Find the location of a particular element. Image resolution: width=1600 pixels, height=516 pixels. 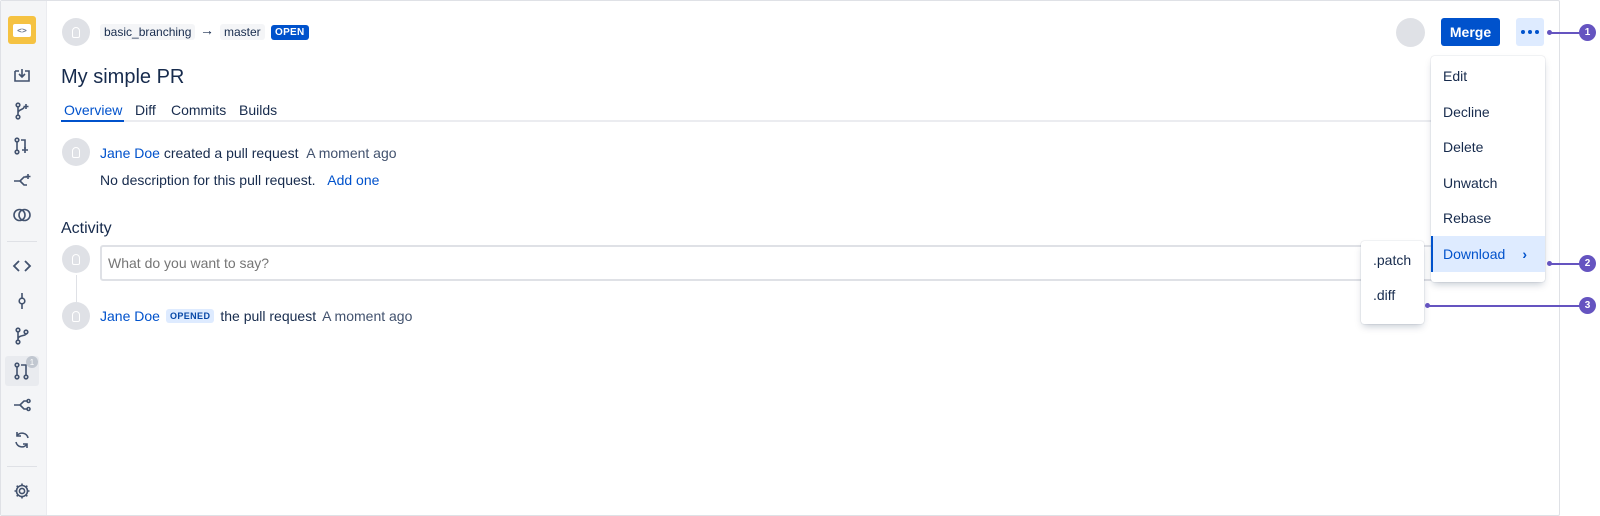

event-timestamp: A moment ago is located at coordinates (367, 316).